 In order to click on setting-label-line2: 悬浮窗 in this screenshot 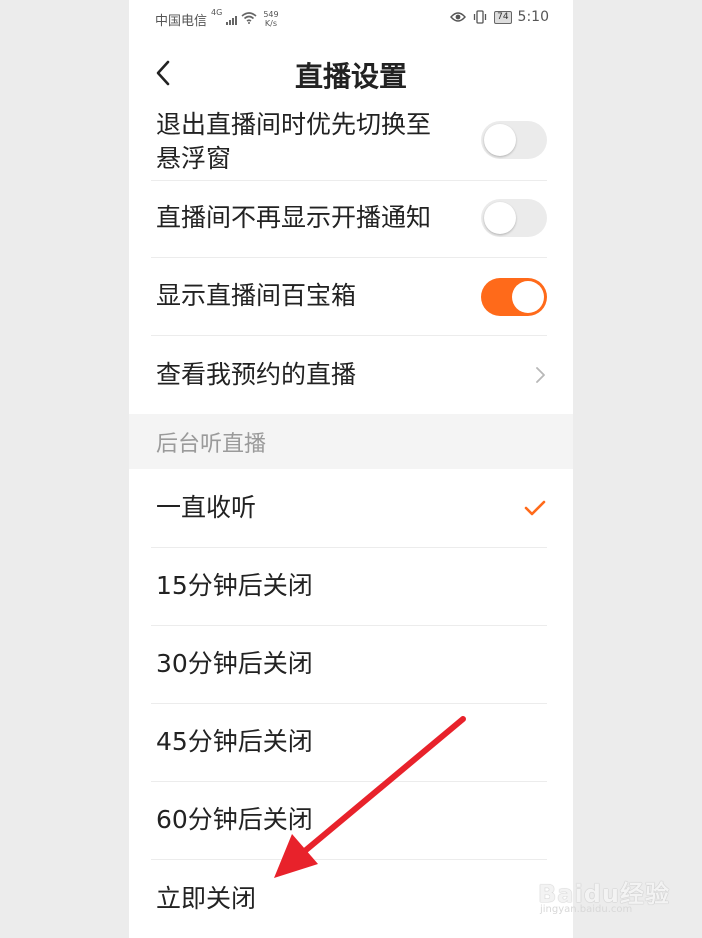, I will do `click(194, 158)`.